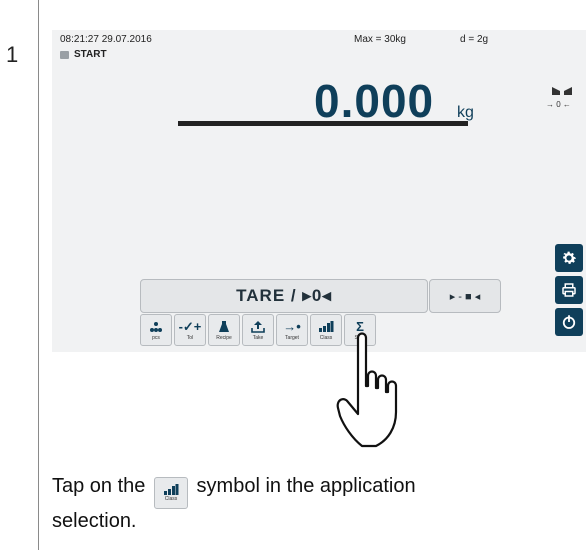 The image size is (586, 550). What do you see at coordinates (258, 326) in the screenshot?
I see `take-icon` at bounding box center [258, 326].